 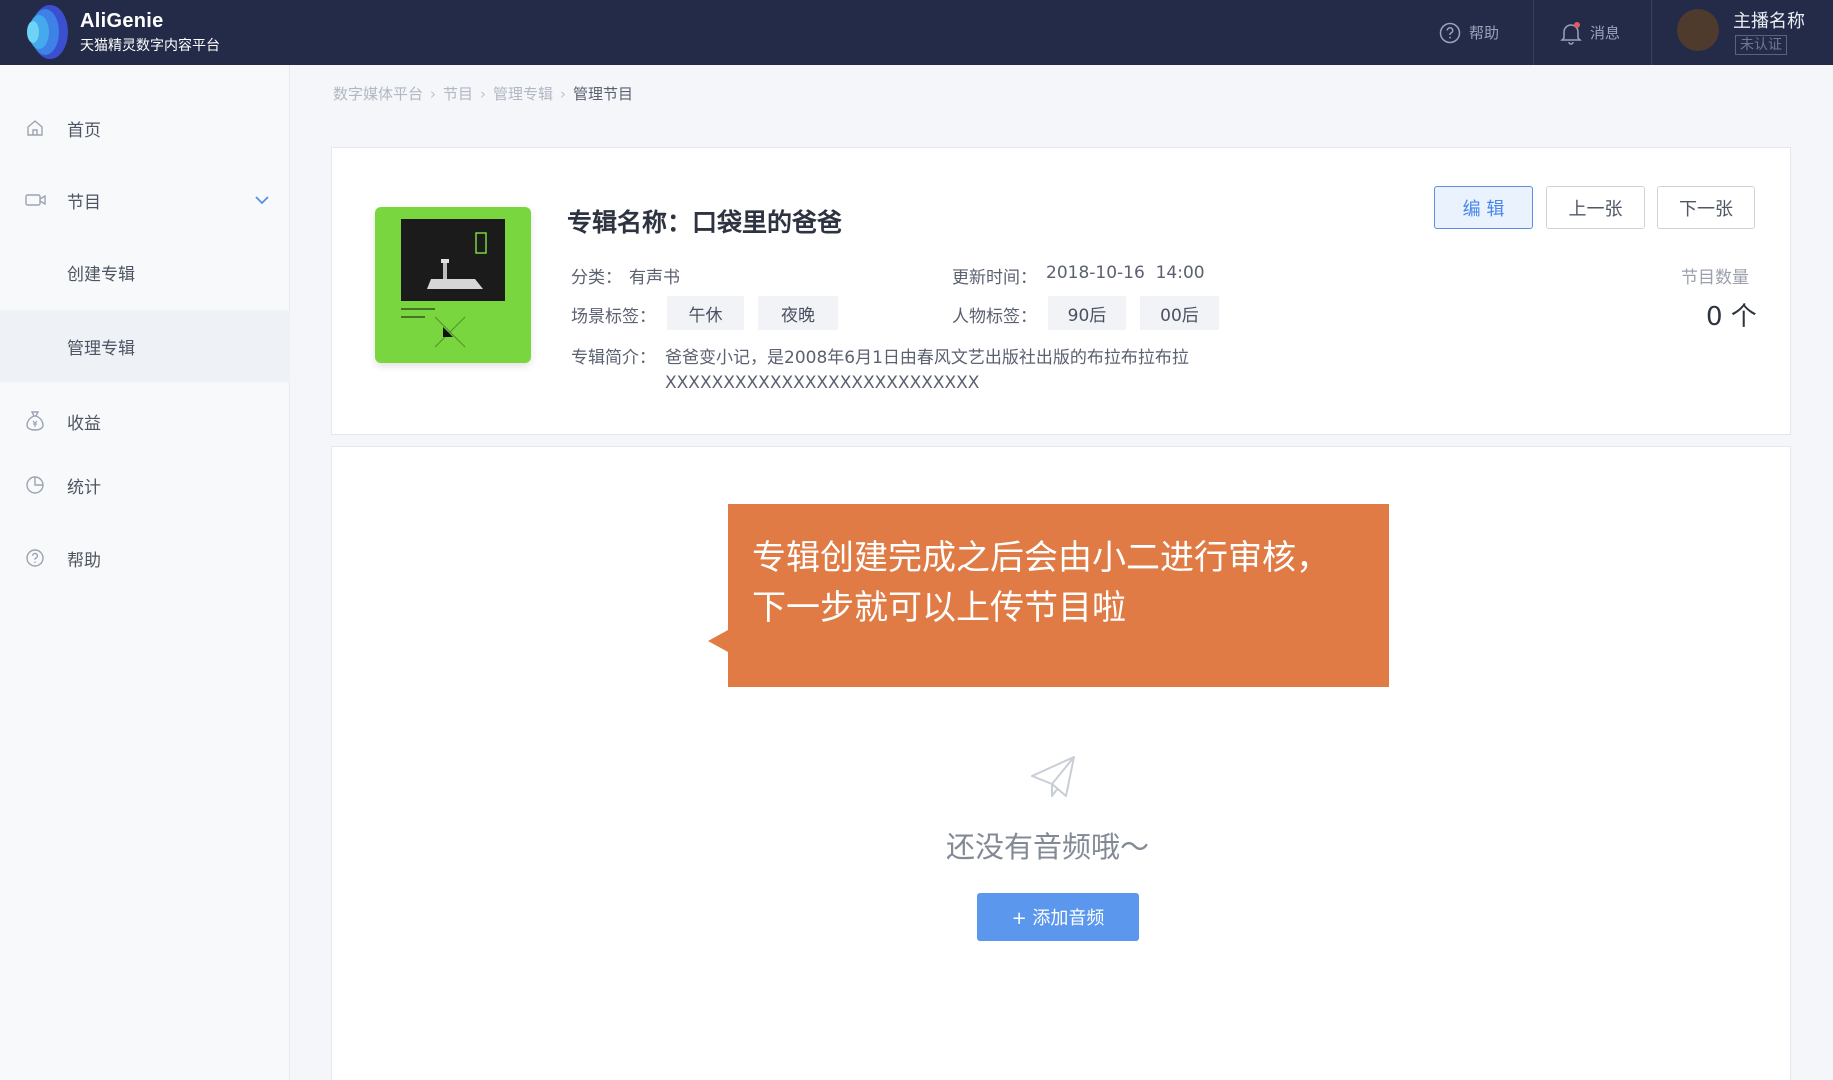 I want to click on messages-link: 消息, so click(x=1590, y=32).